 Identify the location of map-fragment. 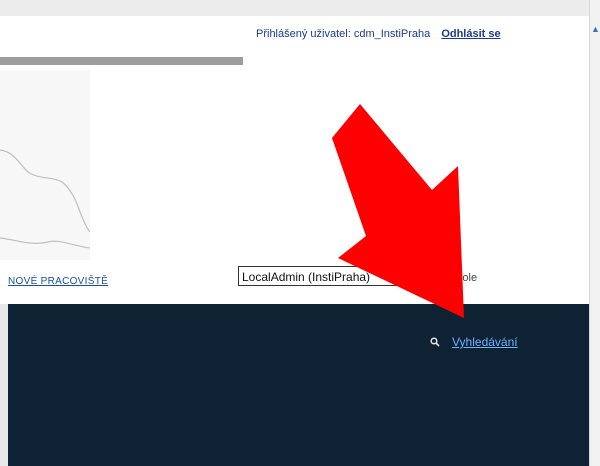
(45, 165).